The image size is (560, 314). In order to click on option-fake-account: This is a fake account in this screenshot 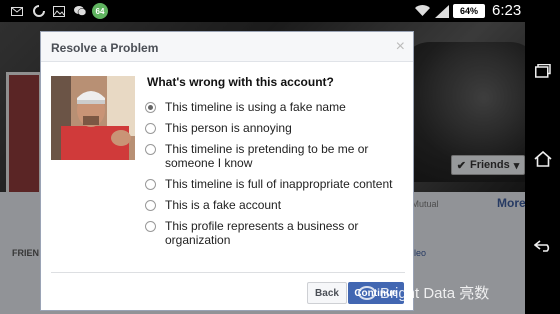, I will do `click(277, 205)`.